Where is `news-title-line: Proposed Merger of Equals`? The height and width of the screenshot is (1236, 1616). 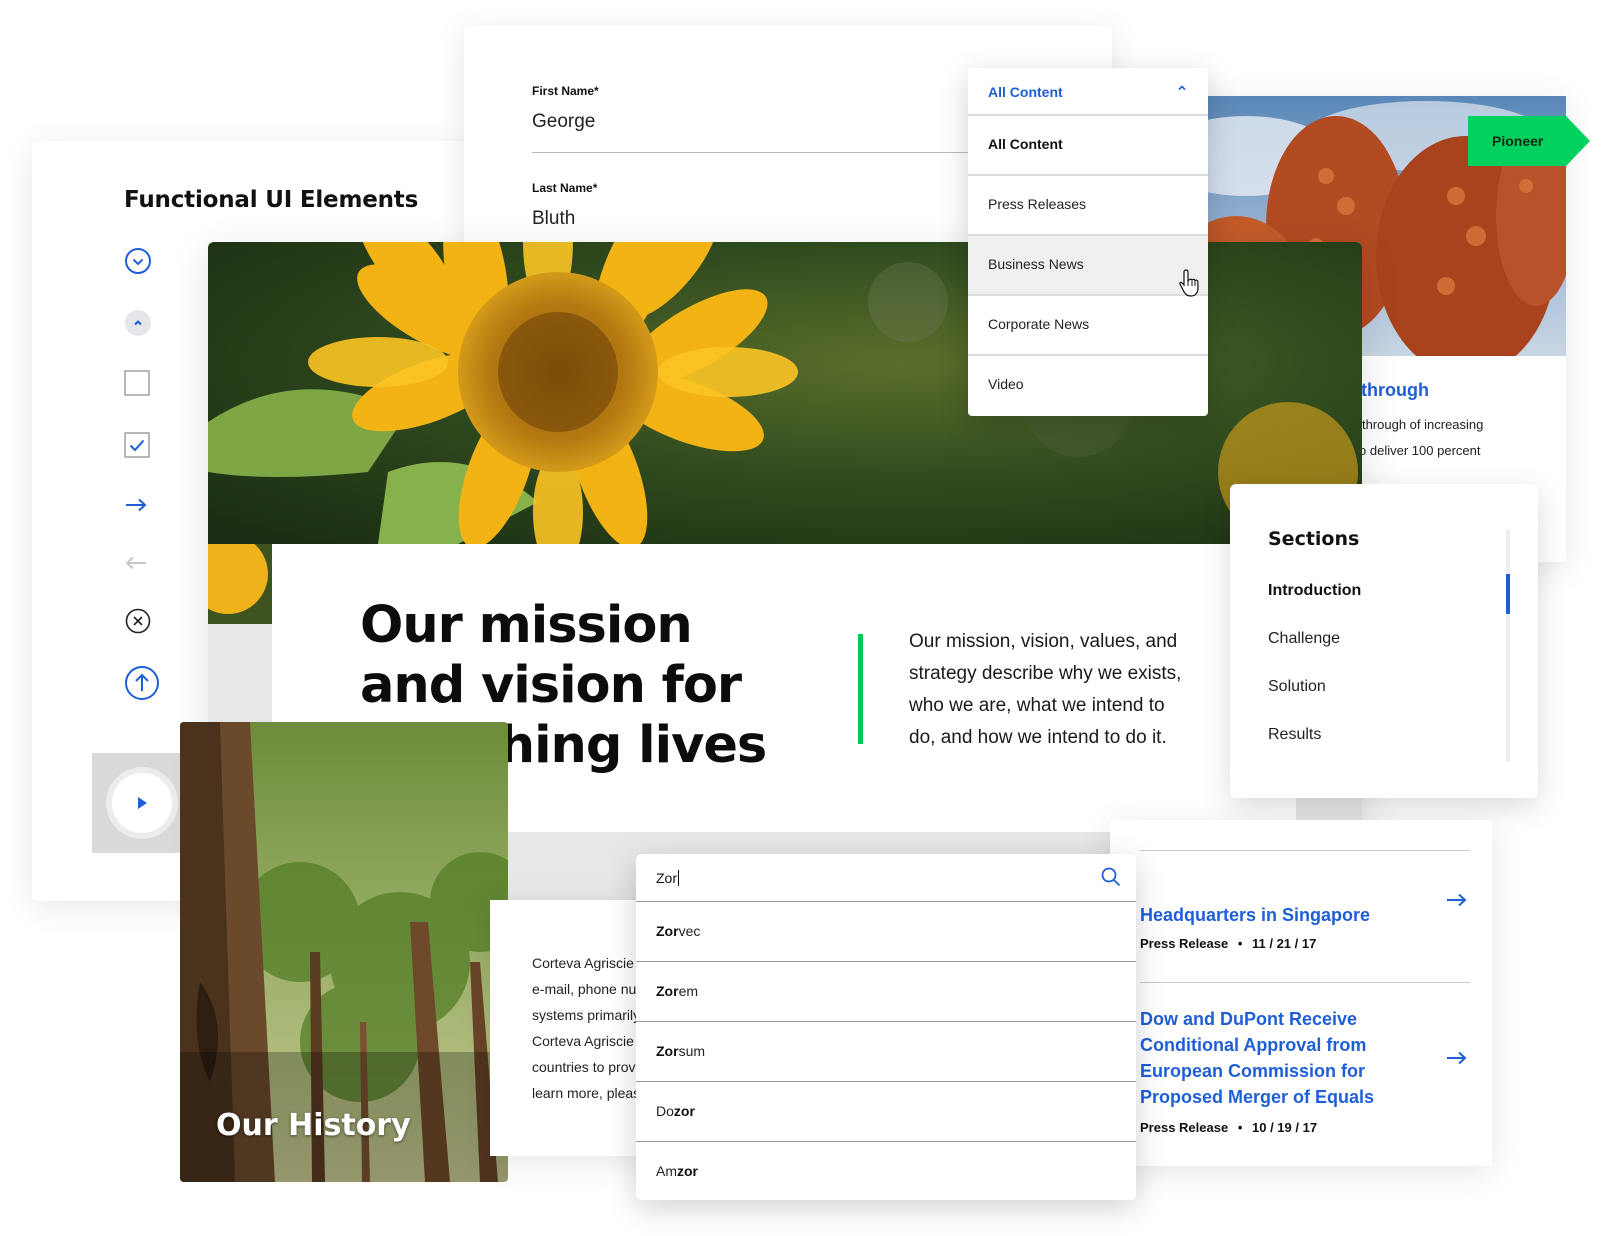
news-title-line: Proposed Merger of Equals is located at coordinates (1257, 1097).